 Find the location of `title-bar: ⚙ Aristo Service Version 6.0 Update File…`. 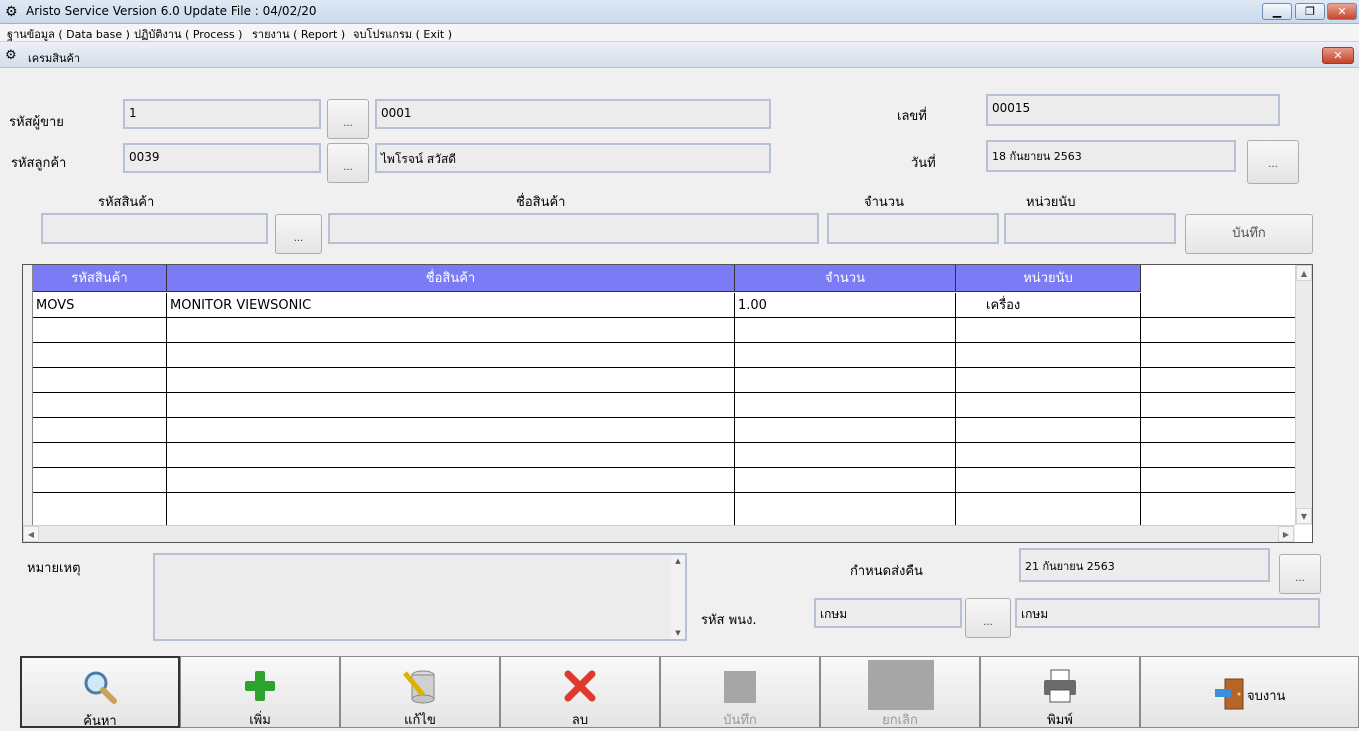

title-bar: ⚙ Aristo Service Version 6.0 Update File… is located at coordinates (679, 12).